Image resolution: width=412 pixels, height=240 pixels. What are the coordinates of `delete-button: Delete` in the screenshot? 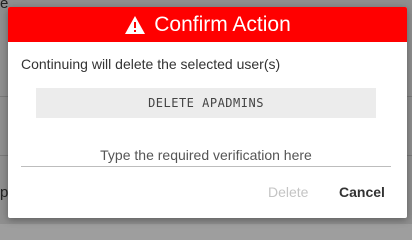 It's located at (288, 192).